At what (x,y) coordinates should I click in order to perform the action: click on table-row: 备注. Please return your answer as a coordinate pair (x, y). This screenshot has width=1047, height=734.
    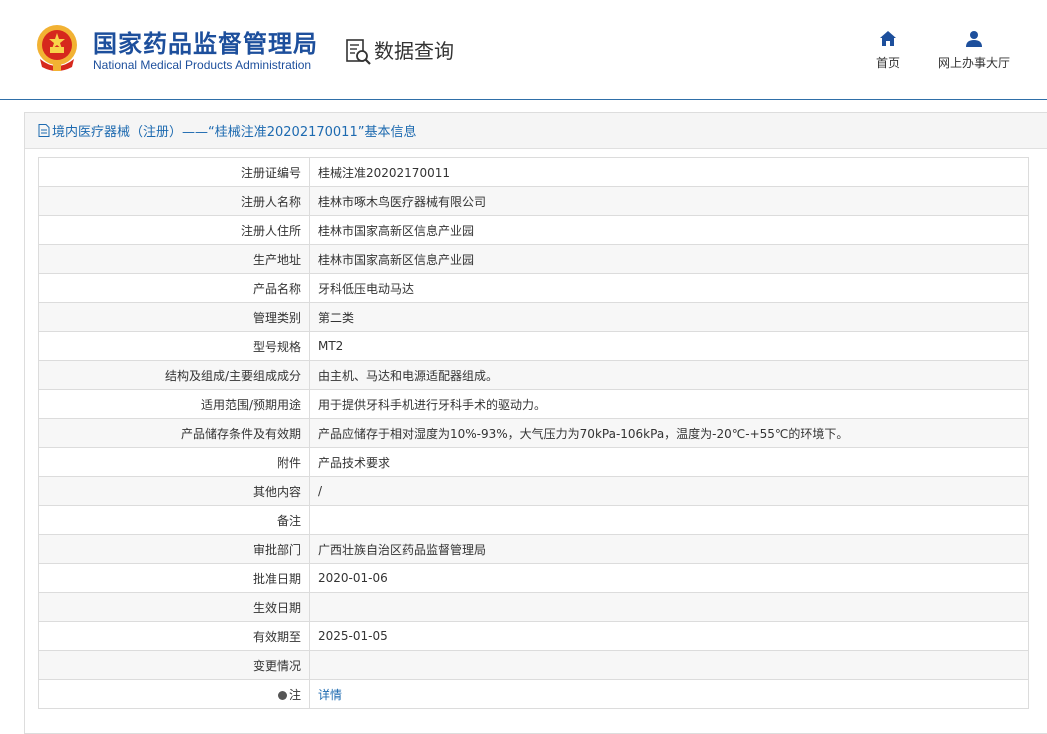
    Looking at the image, I should click on (533, 520).